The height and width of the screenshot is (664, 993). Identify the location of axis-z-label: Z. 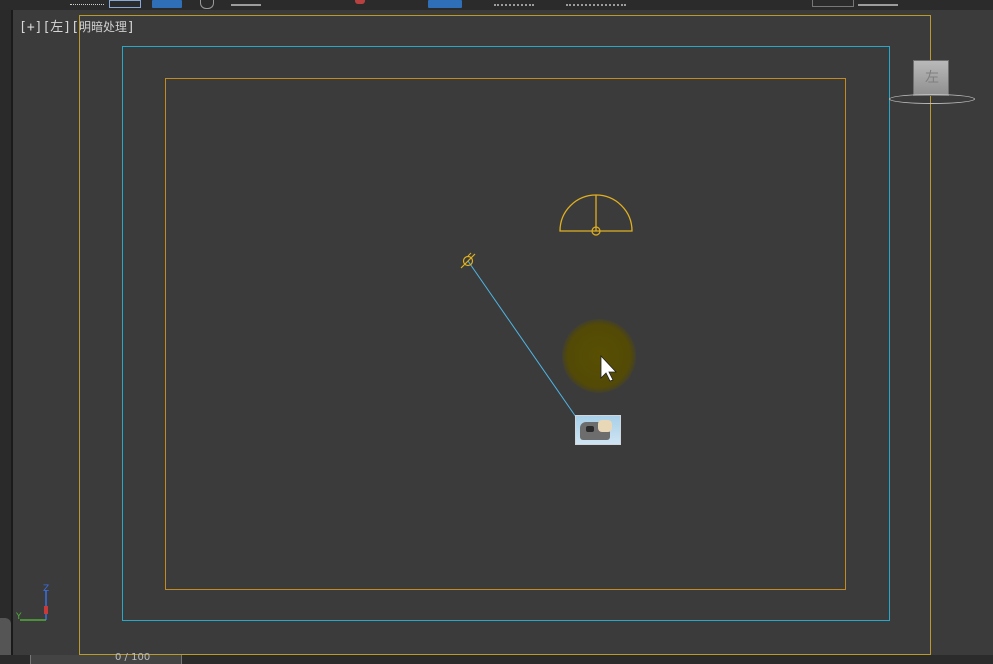
(46, 589).